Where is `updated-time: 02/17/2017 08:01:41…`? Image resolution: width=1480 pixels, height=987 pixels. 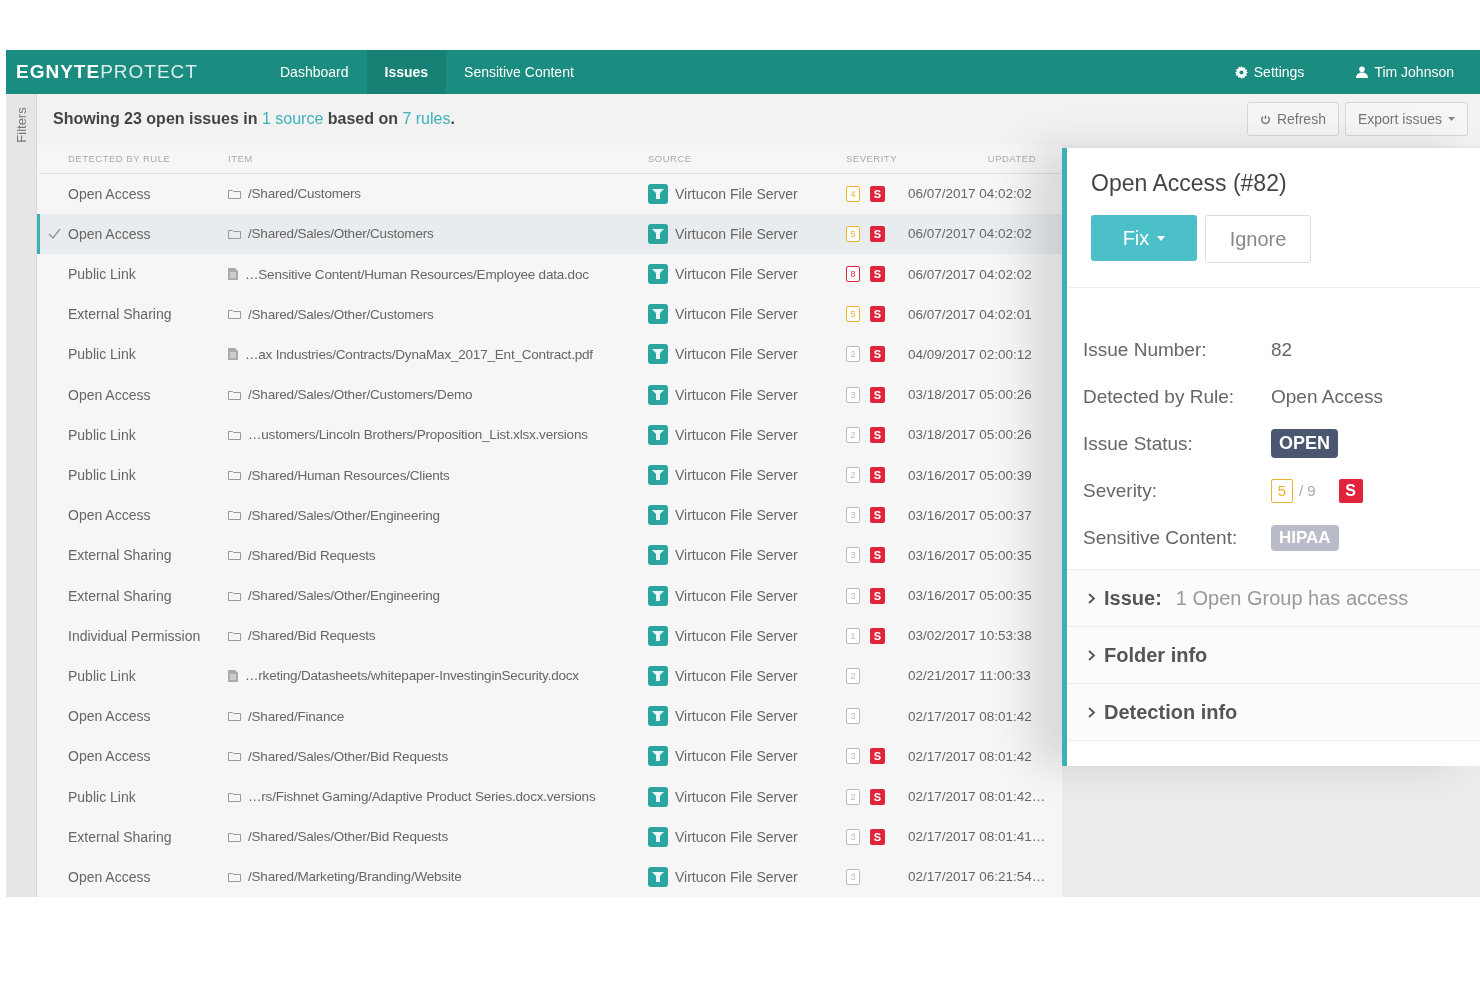
updated-time: 02/17/2017 08:01:41… is located at coordinates (977, 837).